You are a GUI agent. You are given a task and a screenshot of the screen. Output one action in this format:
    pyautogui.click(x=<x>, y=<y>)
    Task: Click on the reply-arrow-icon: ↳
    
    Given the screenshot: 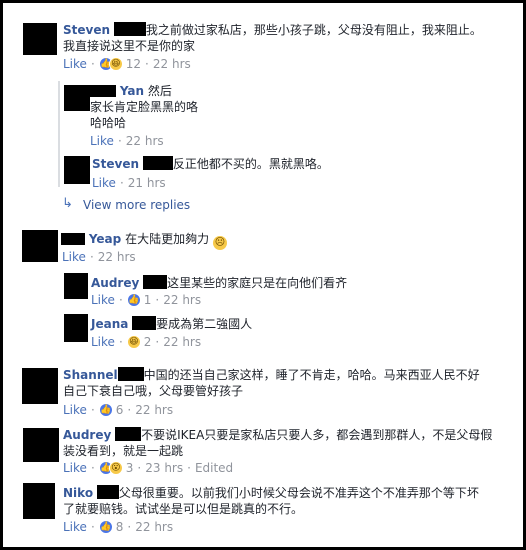 What is the action you would take?
    pyautogui.click(x=67, y=203)
    